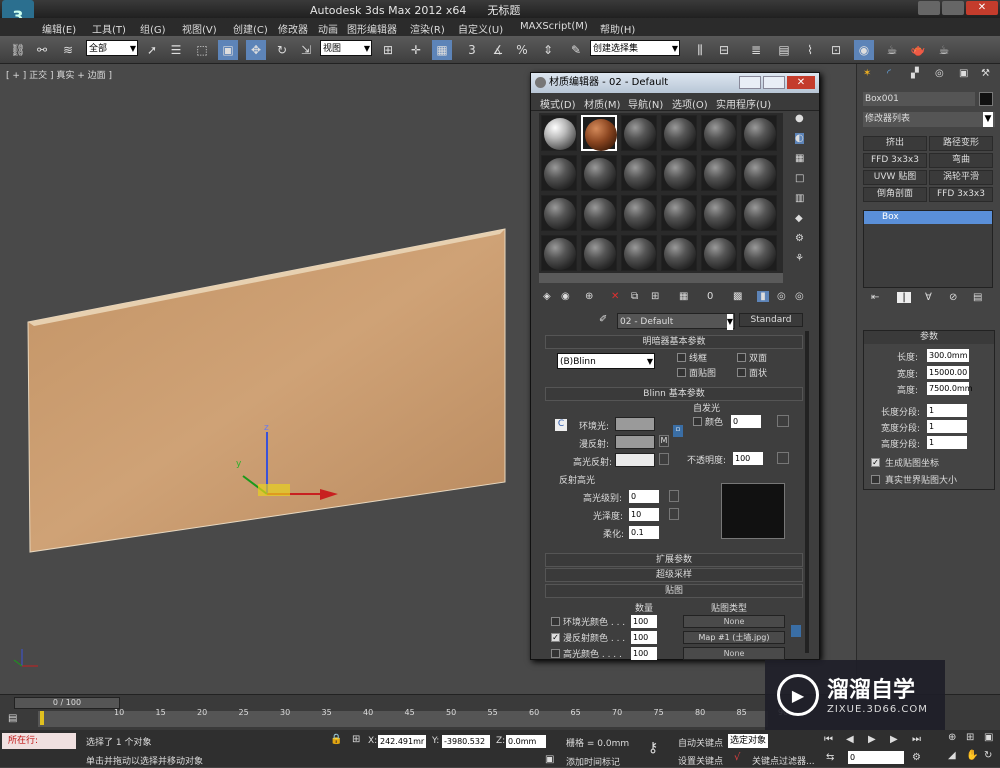 The height and width of the screenshot is (768, 1000). I want to click on diffuse-map-button: M, so click(664, 441).